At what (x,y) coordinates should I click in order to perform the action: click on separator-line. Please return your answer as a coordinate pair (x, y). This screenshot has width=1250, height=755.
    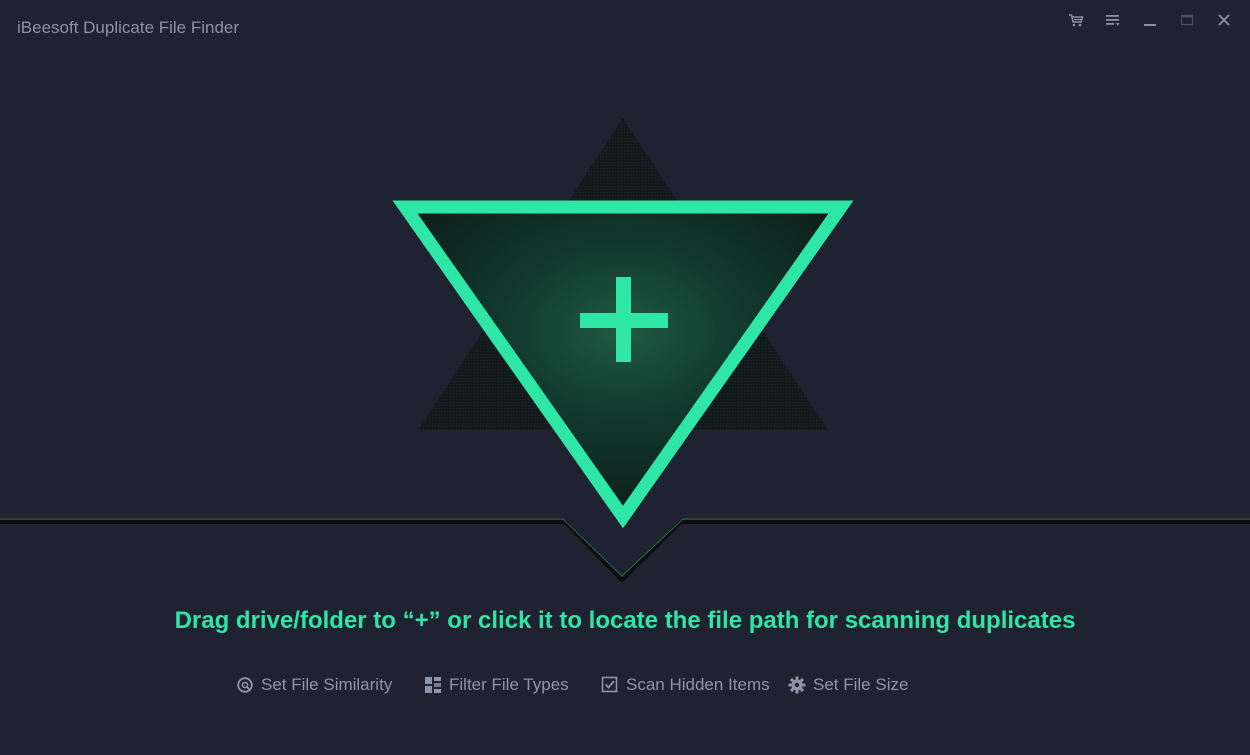
    Looking at the image, I should click on (625, 551).